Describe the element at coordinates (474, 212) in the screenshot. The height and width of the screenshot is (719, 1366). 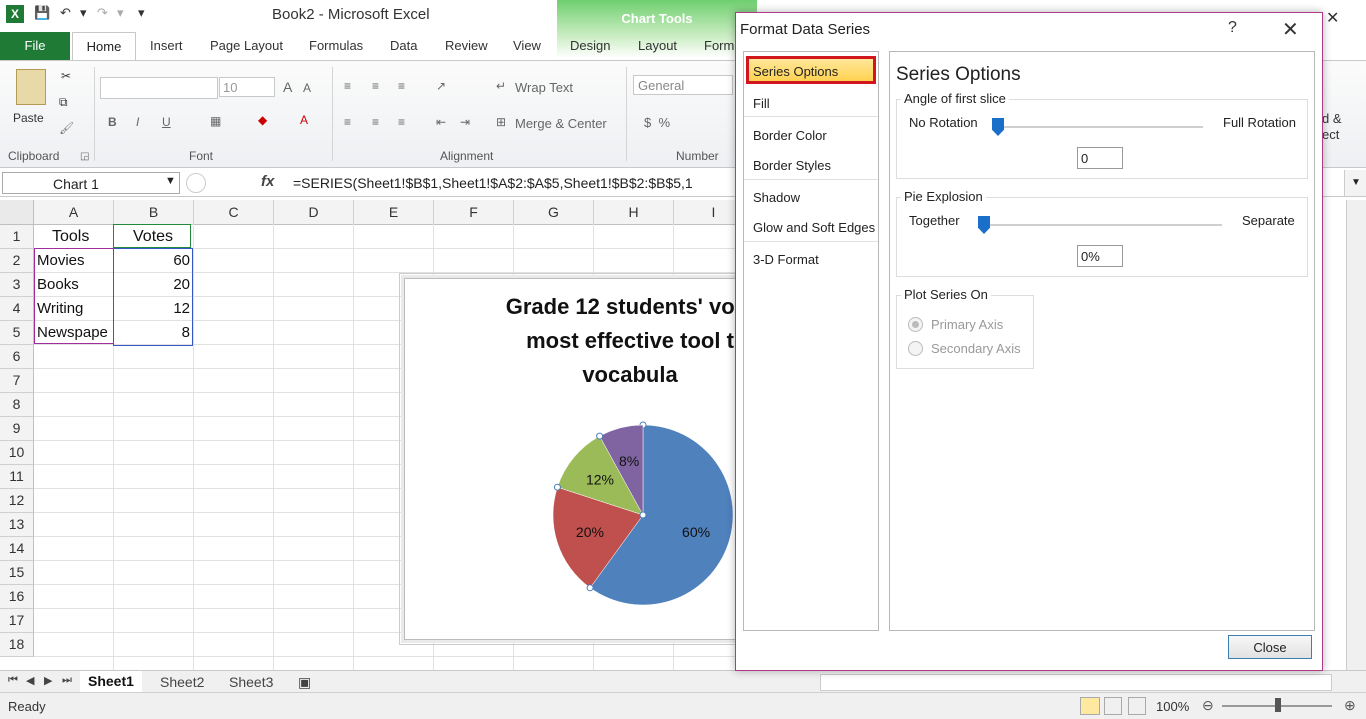
I see `column-header: F` at that location.